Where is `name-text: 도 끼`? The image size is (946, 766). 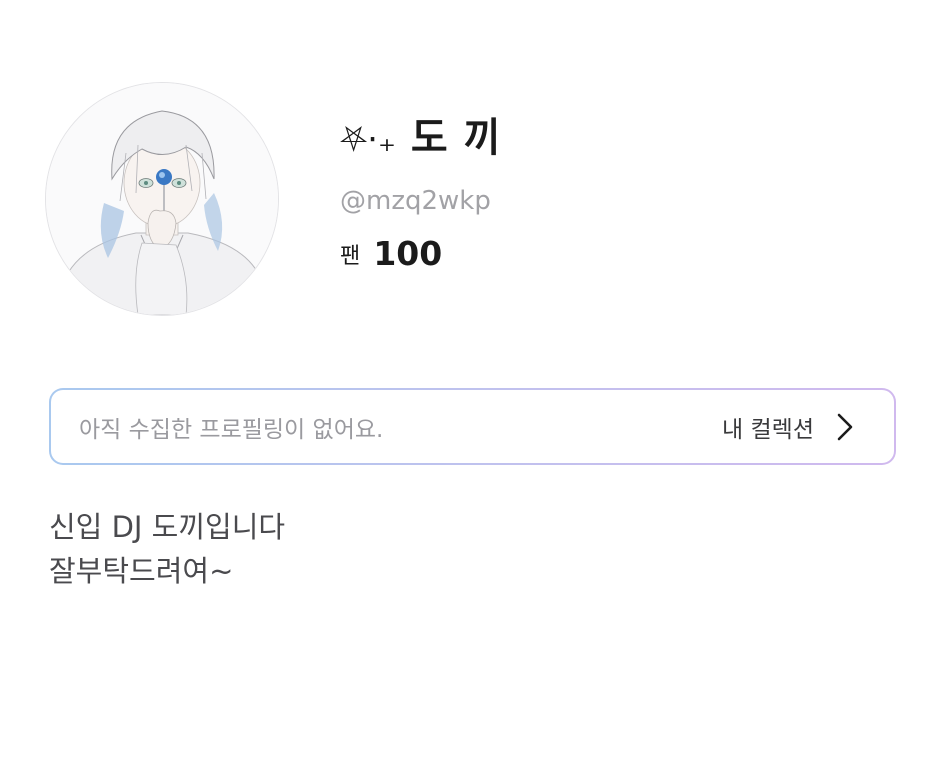
name-text: 도 끼 is located at coordinates (456, 138).